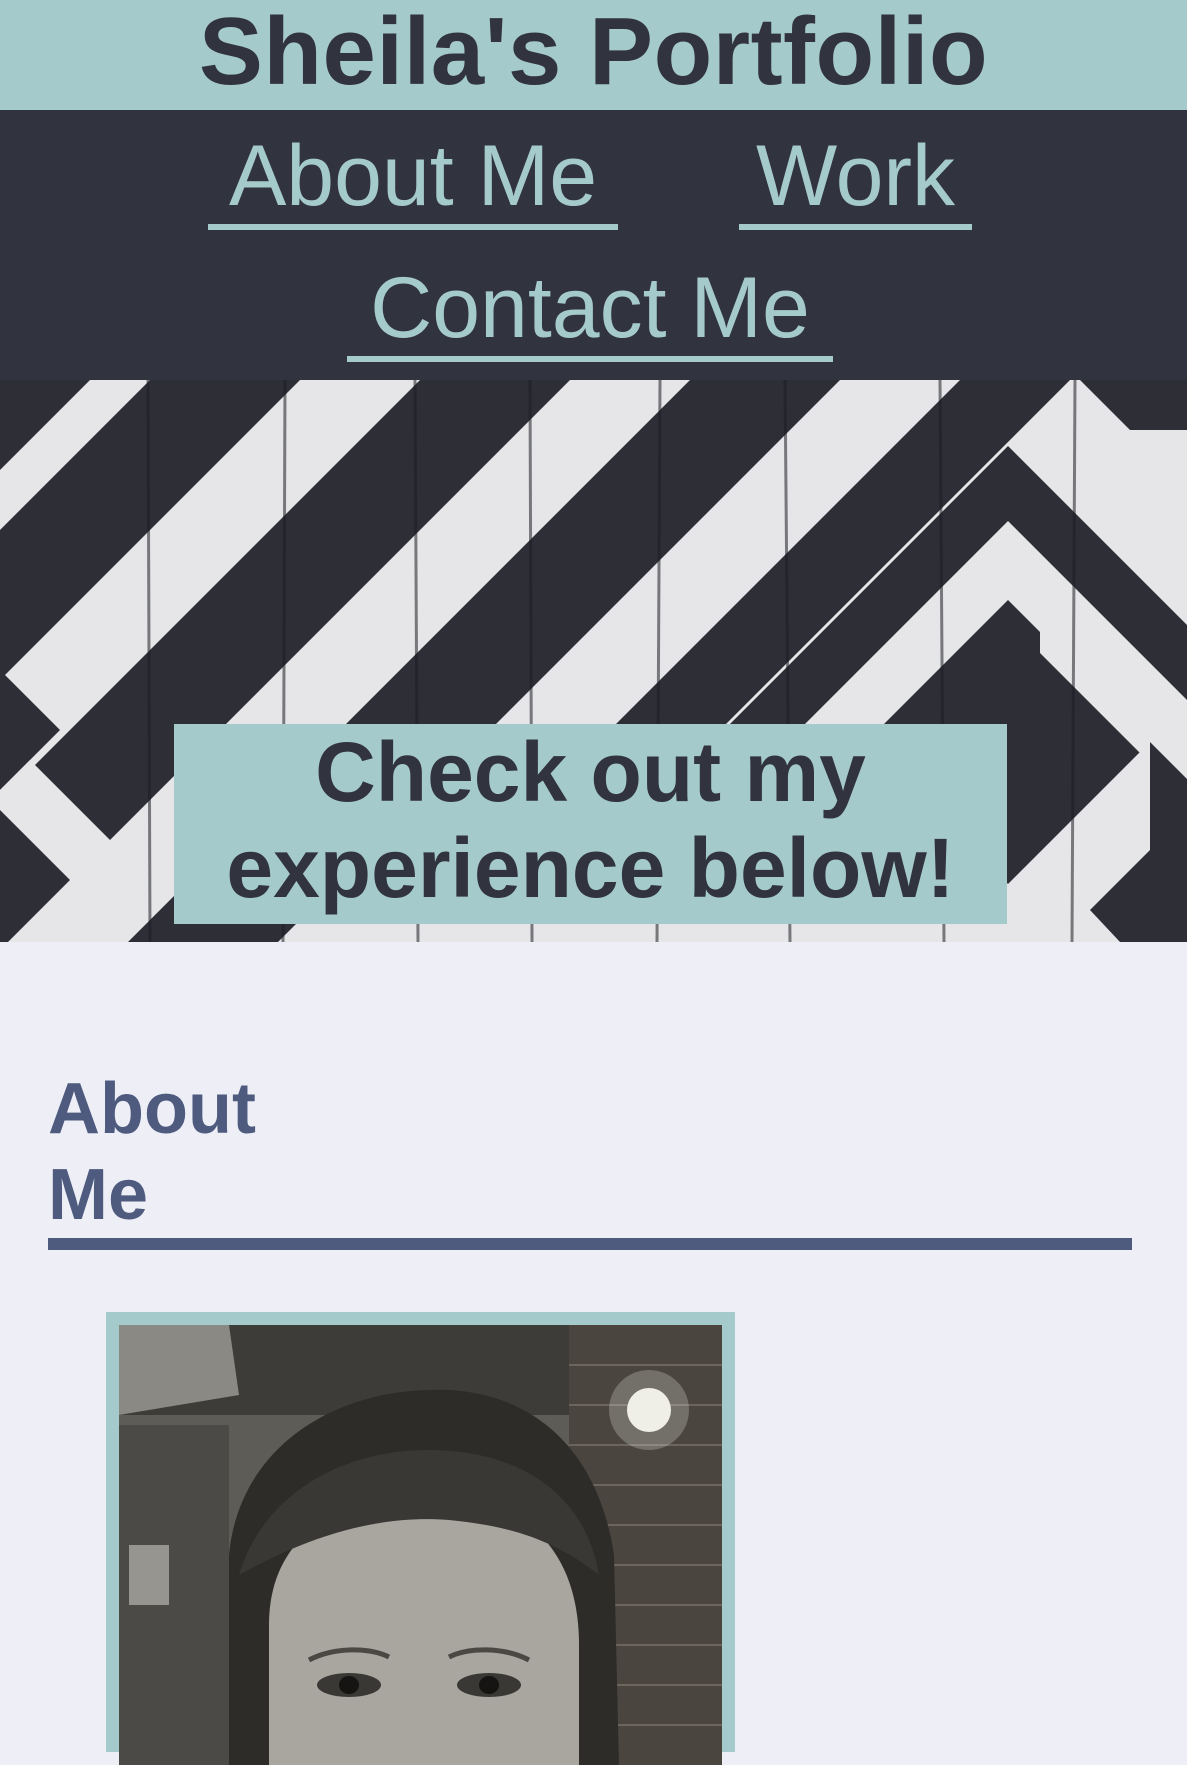  I want to click on site-header: Sheila's Portfolio, so click(593, 55).